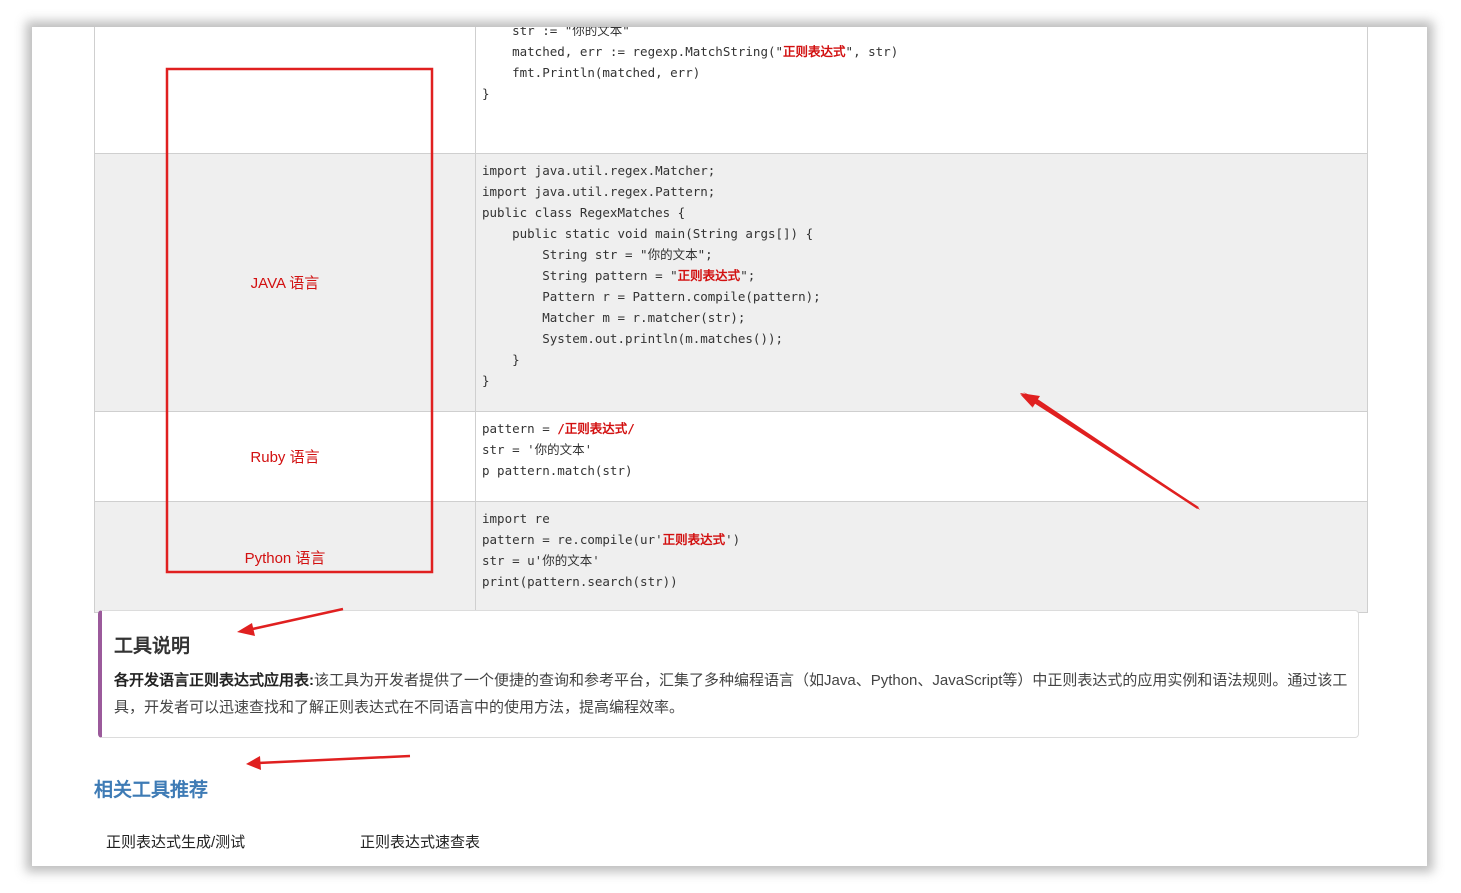  What do you see at coordinates (924, 428) in the screenshot?
I see `code-line: pattern = /正则表达式/` at bounding box center [924, 428].